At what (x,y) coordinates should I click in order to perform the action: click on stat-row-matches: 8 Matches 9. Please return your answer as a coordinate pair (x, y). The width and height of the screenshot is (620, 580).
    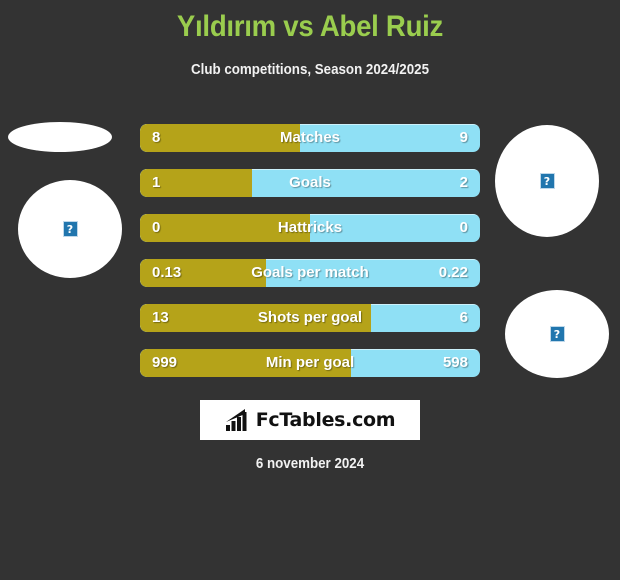
    Looking at the image, I should click on (310, 138).